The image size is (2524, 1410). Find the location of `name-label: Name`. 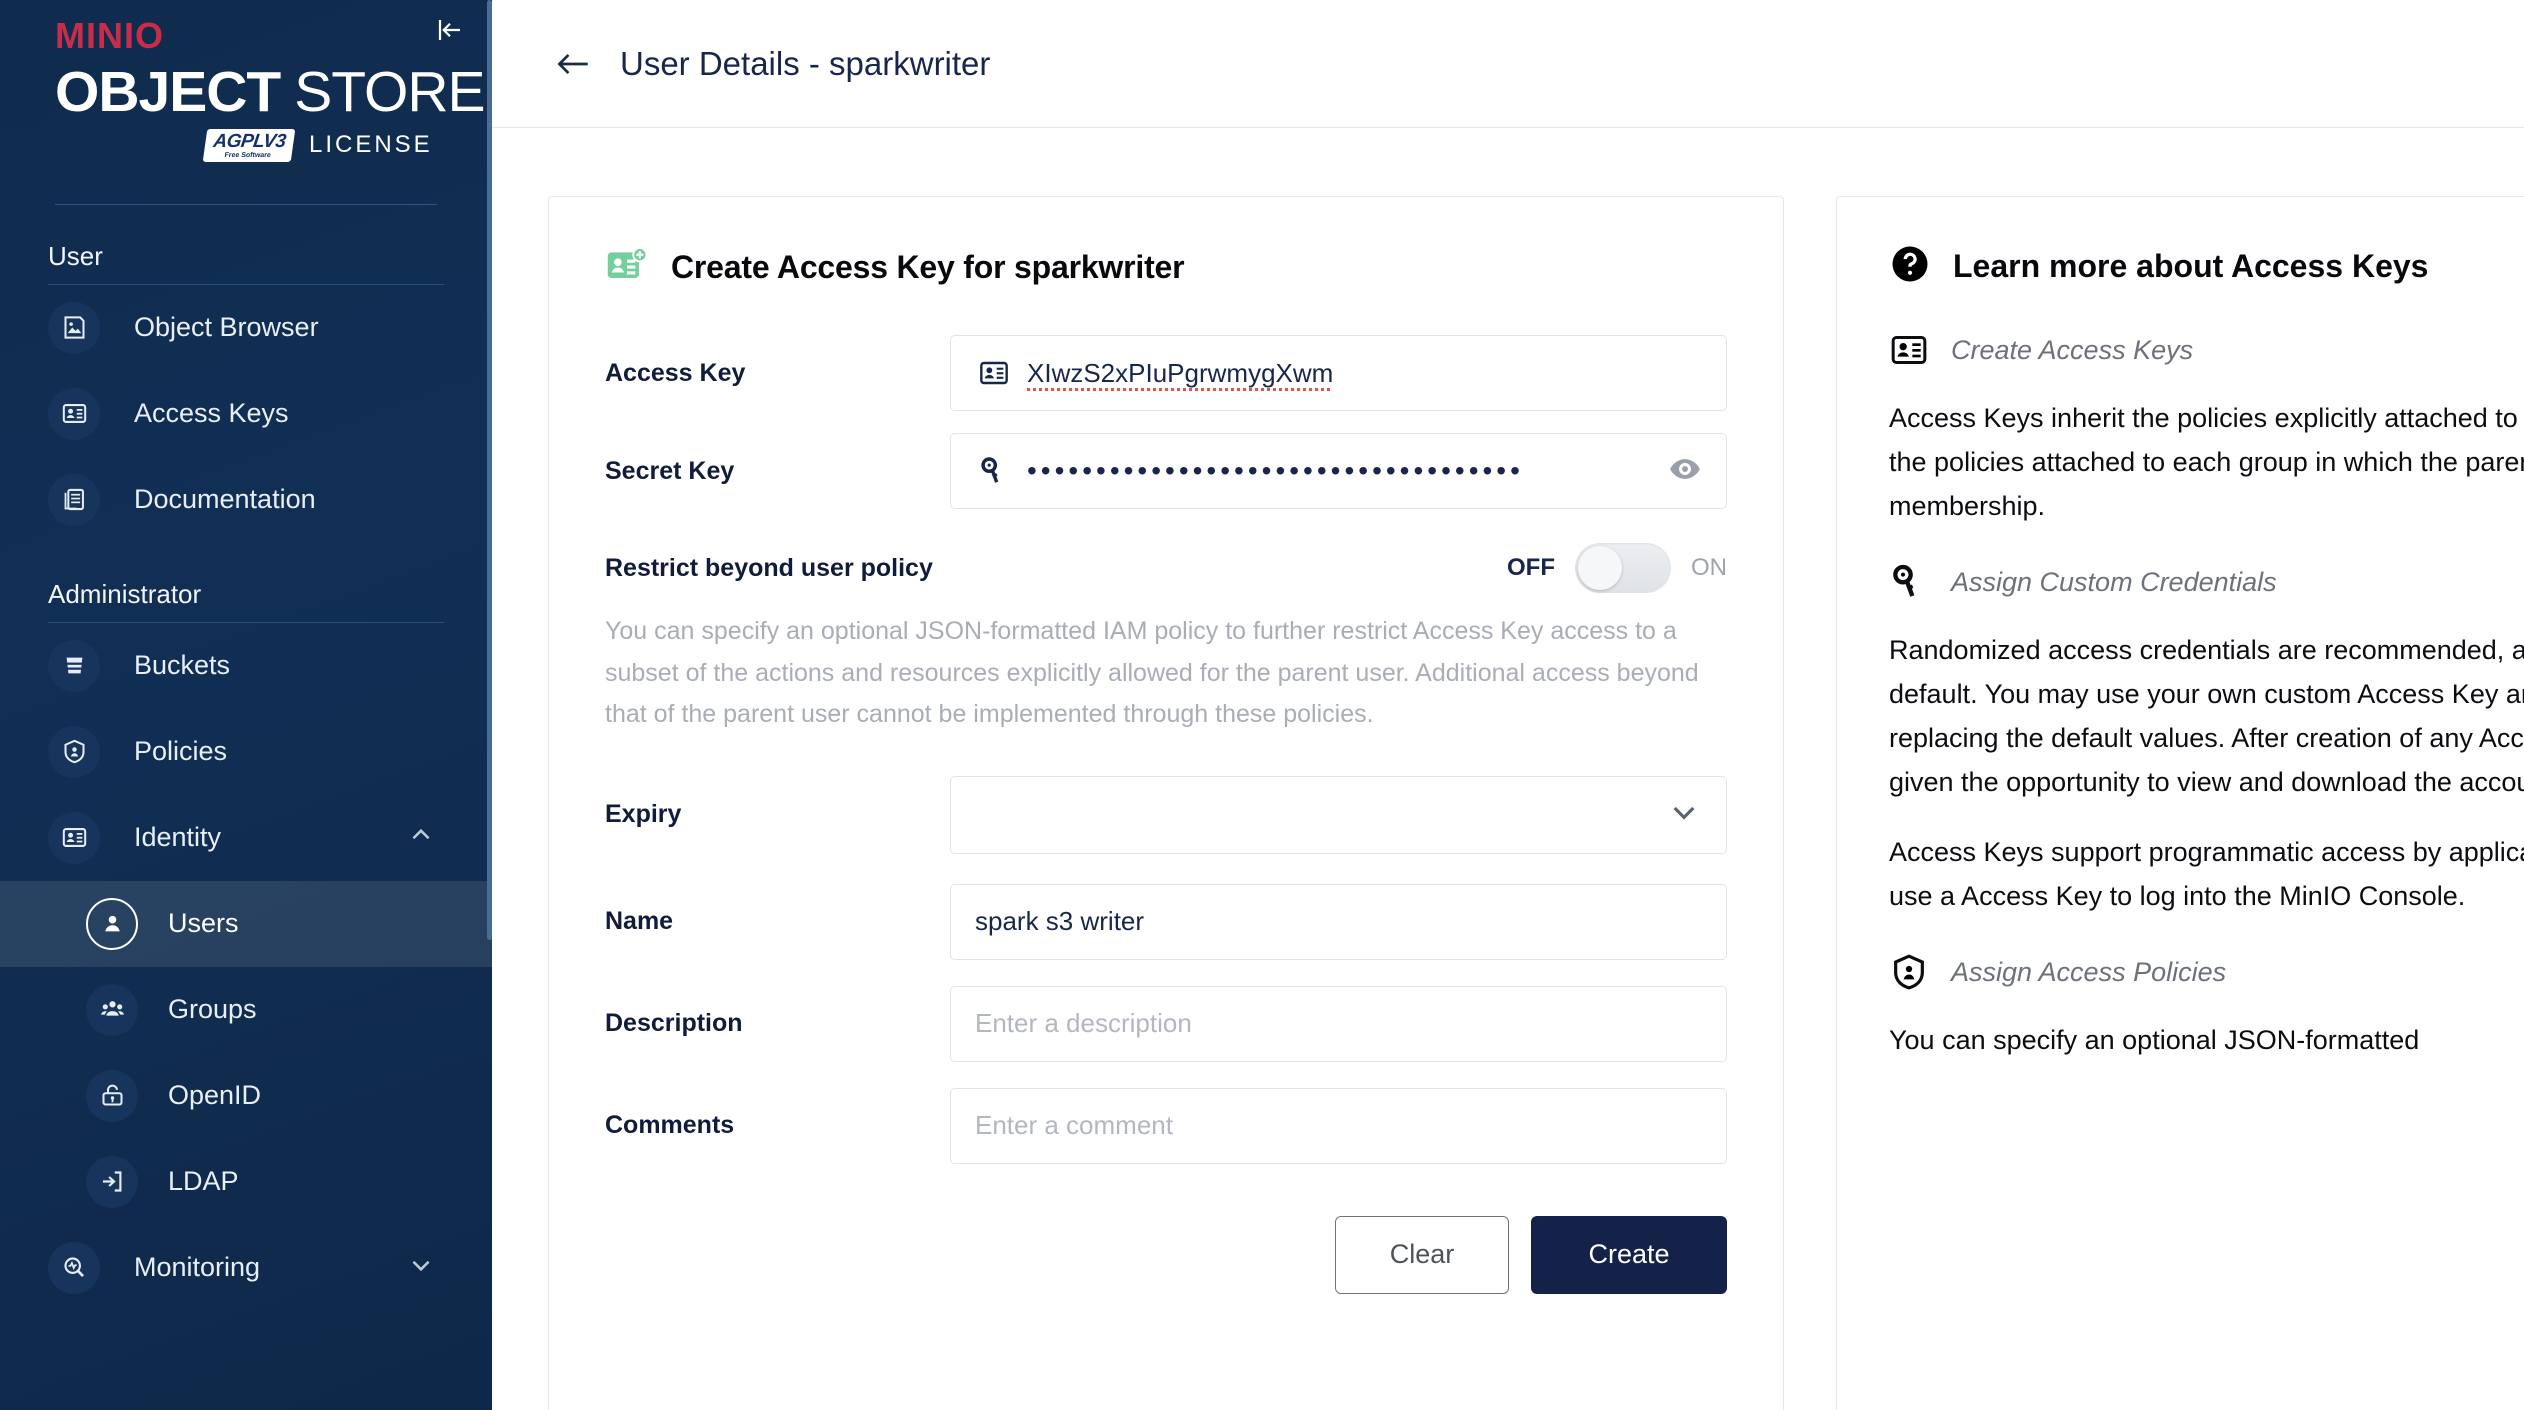

name-label: Name is located at coordinates (639, 921).